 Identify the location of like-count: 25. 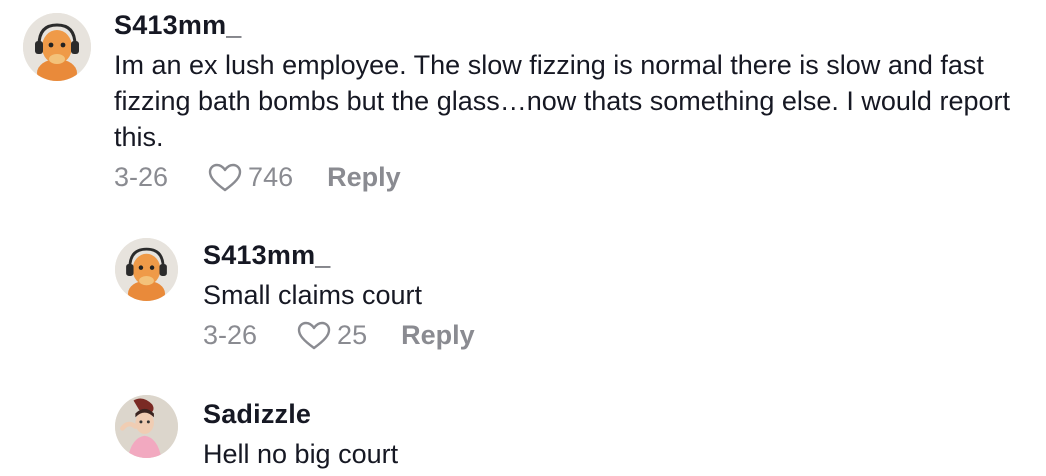
(352, 335).